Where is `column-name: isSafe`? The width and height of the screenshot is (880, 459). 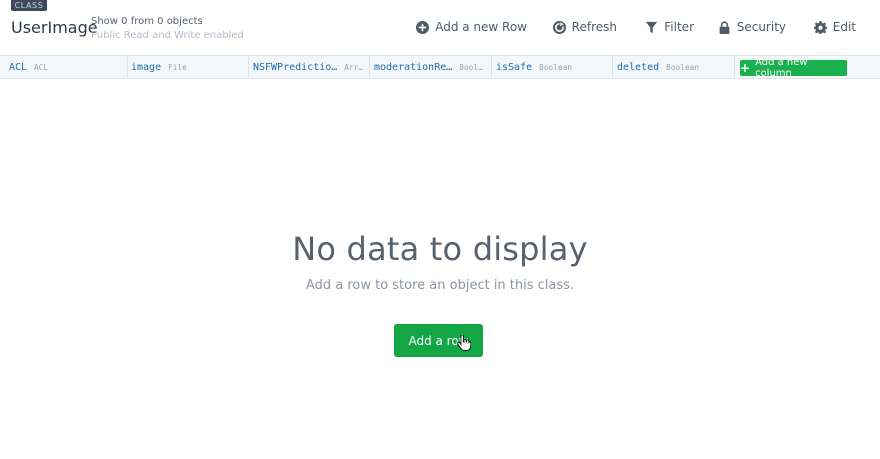
column-name: isSafe is located at coordinates (514, 67).